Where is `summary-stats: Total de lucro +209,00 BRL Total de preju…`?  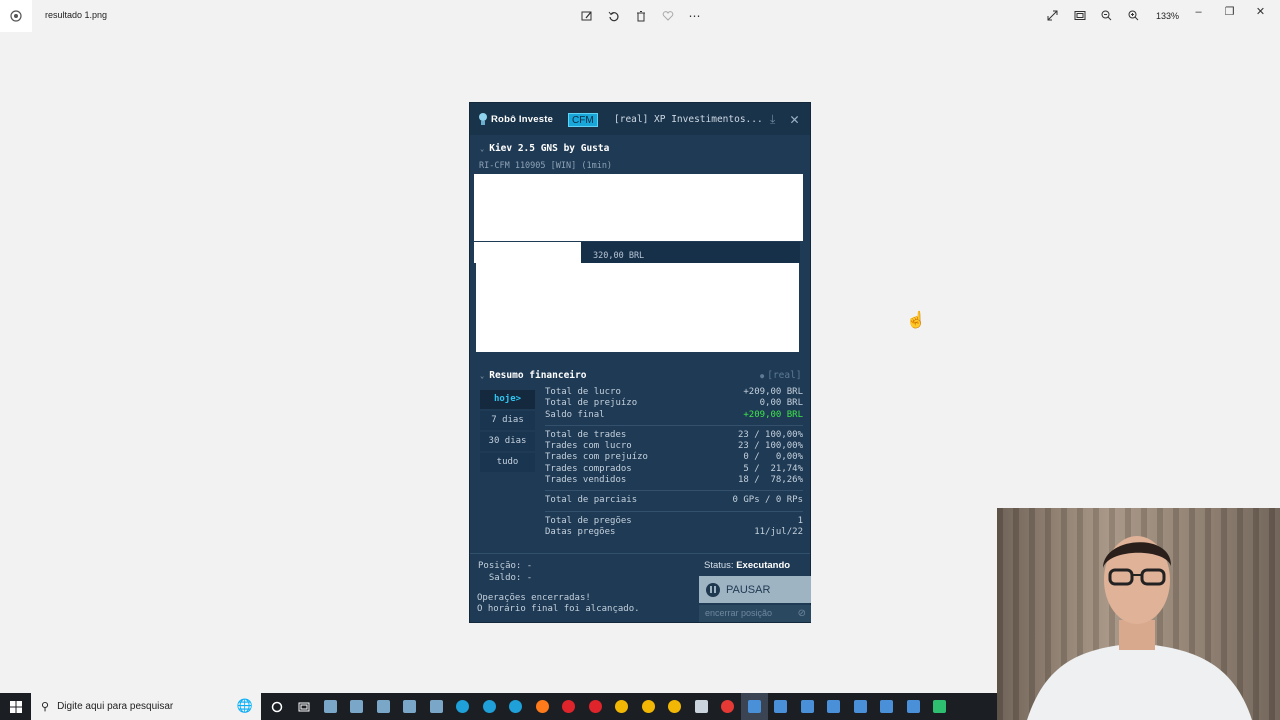
summary-stats: Total de lucro +209,00 BRL Total de preju… is located at coordinates (674, 466).